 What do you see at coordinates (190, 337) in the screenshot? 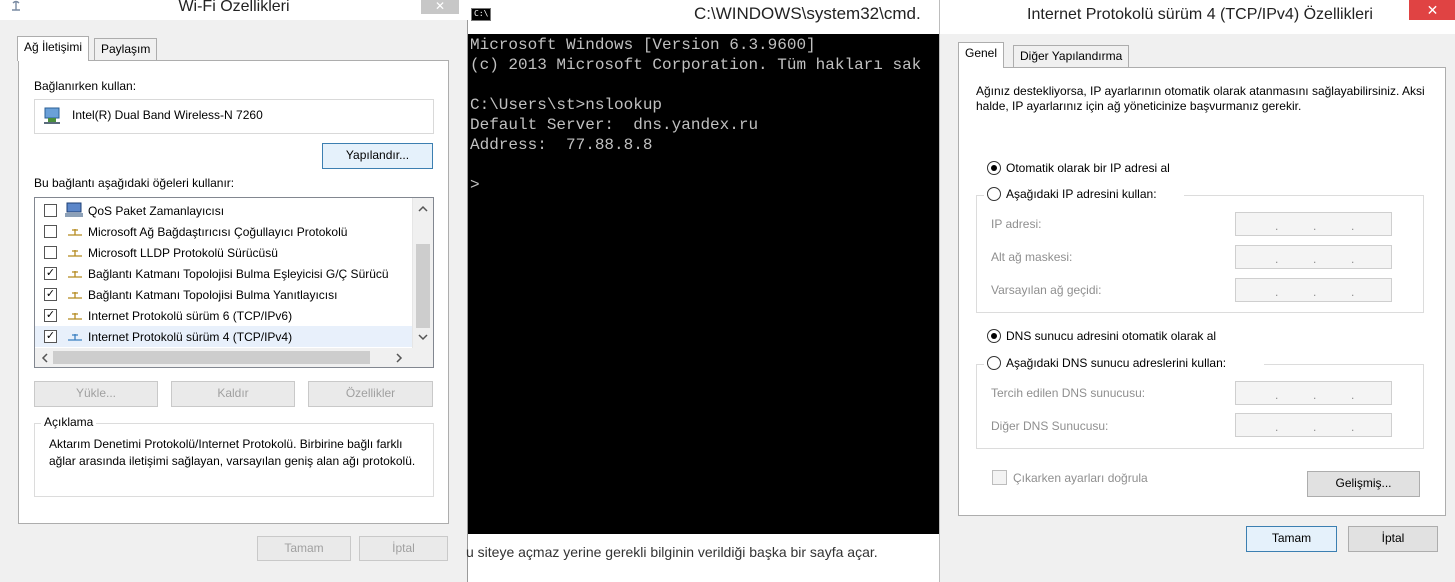
I see `item-label: Internet Protokolü sürüm 4 (TCP/IPv4)` at bounding box center [190, 337].